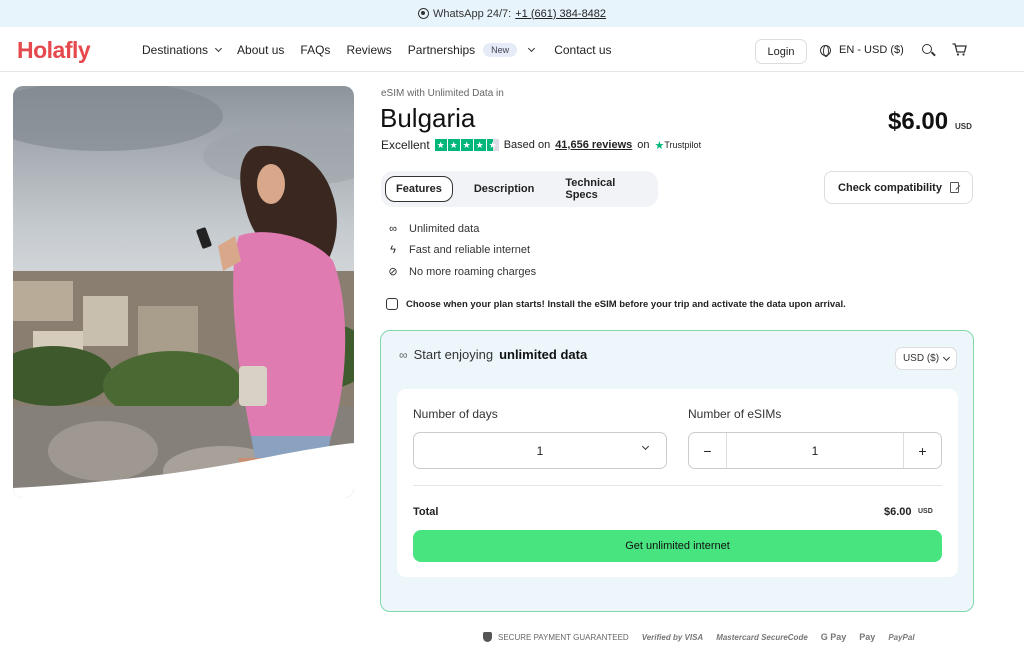 The image size is (1024, 655). I want to click on search-icon, so click(927, 49).